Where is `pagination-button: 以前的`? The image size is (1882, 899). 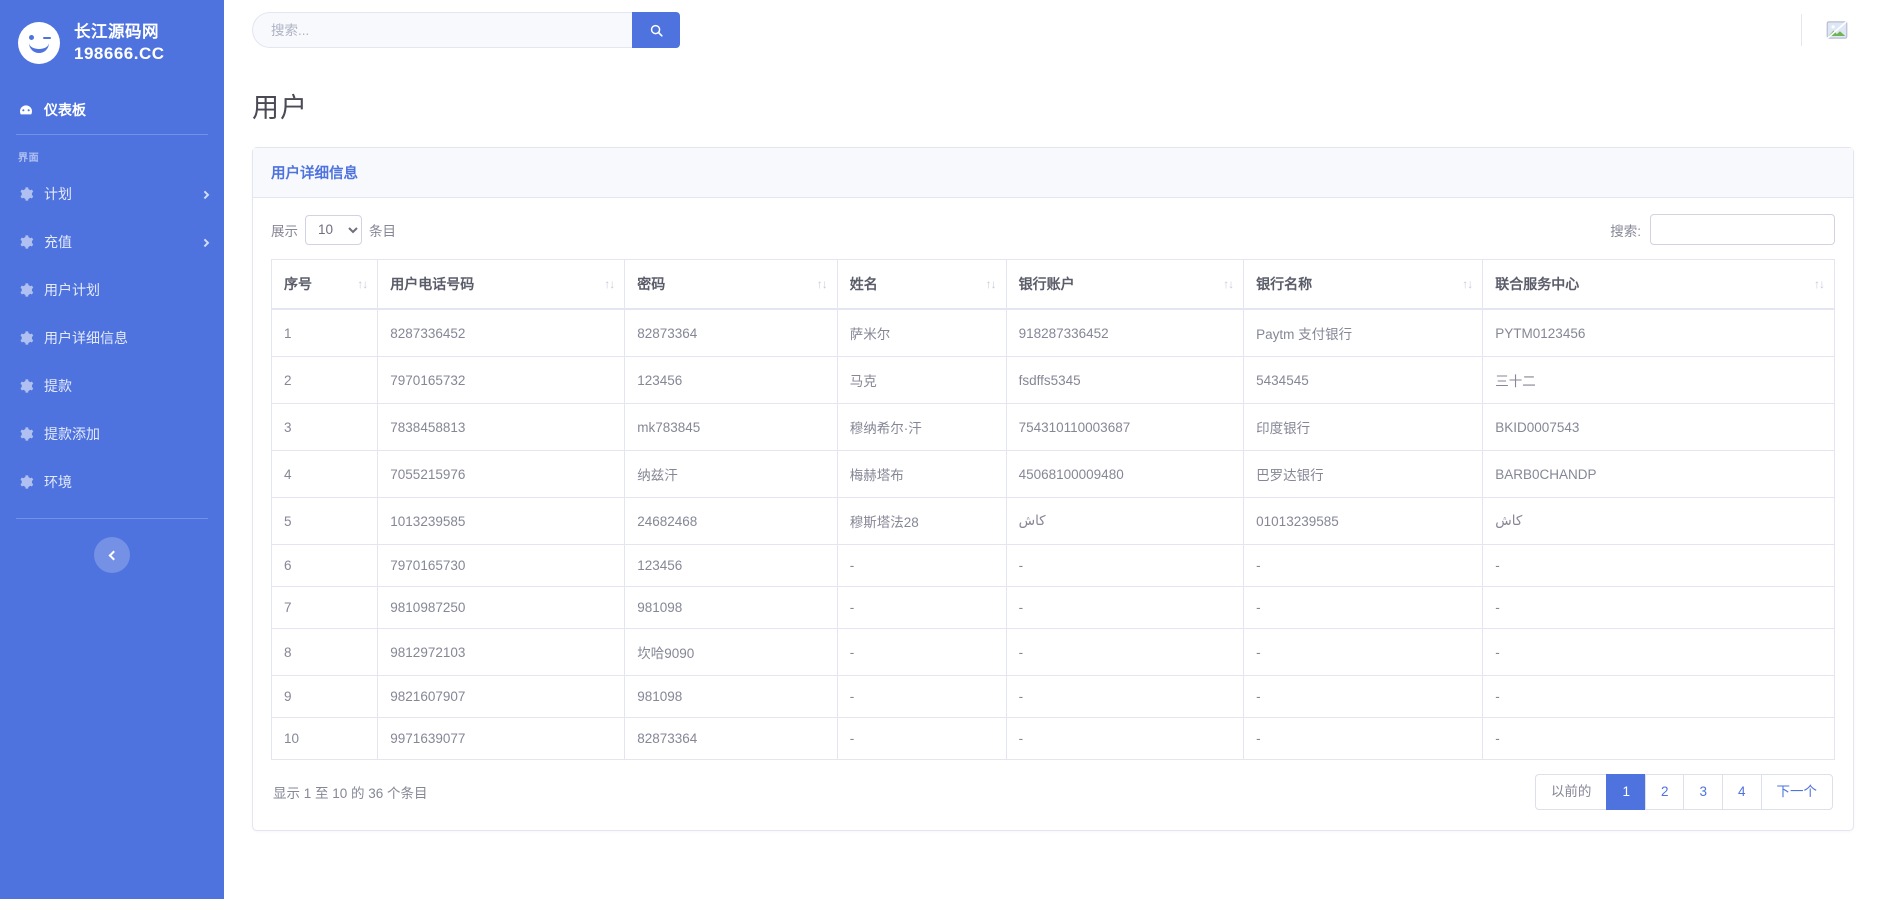
pagination-button: 以前的 is located at coordinates (1570, 792).